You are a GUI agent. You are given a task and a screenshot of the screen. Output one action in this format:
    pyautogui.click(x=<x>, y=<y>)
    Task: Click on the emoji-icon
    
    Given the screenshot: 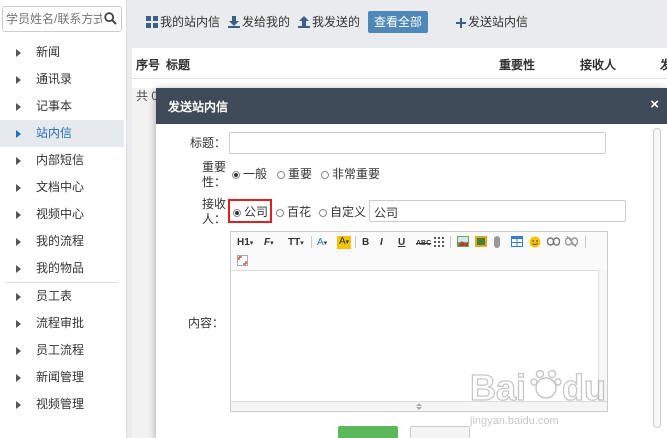 What is the action you would take?
    pyautogui.click(x=535, y=242)
    